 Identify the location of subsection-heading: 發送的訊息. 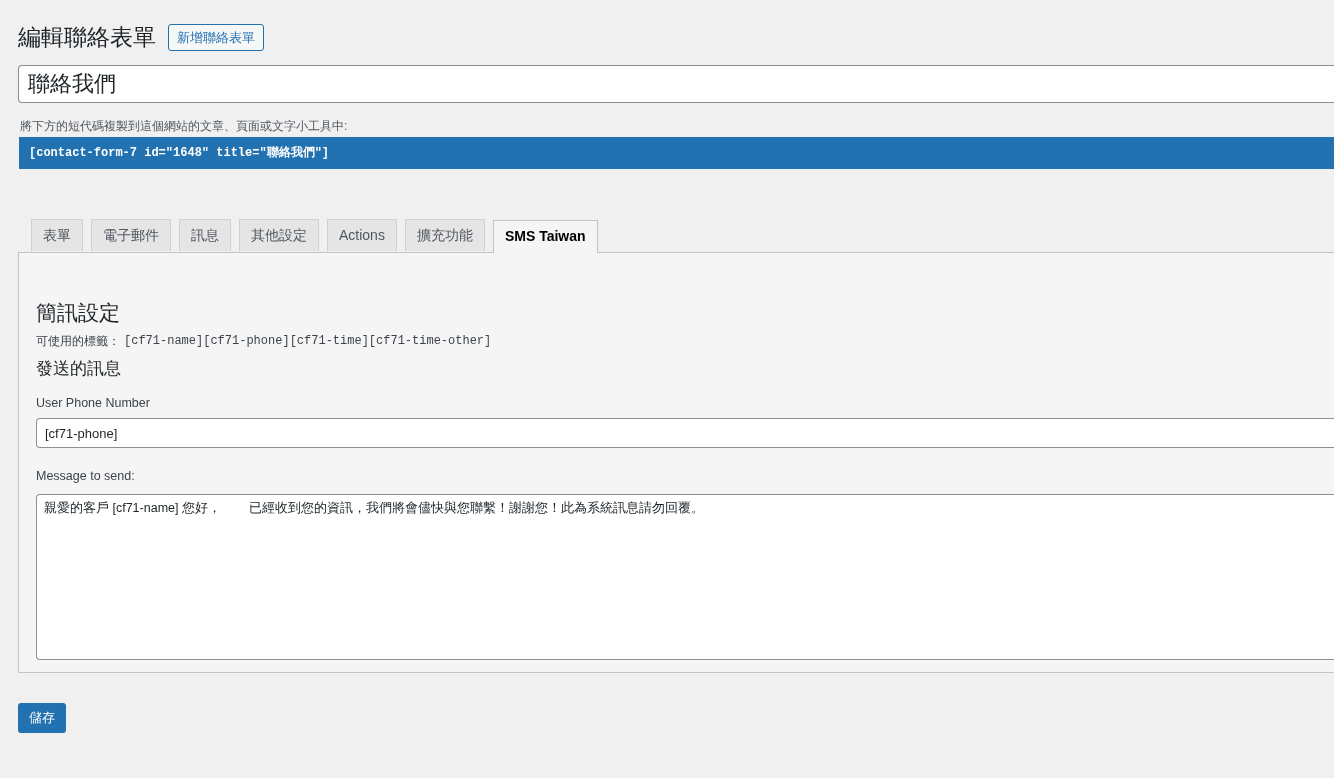
(79, 369).